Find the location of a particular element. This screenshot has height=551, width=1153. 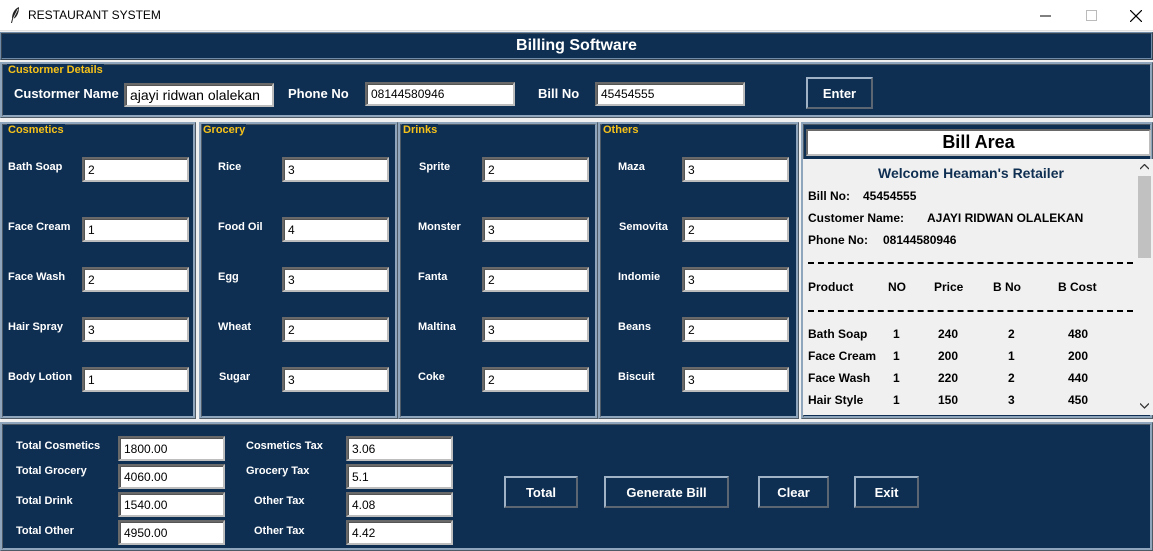

bill-row-bno: 2 is located at coordinates (1011, 334).